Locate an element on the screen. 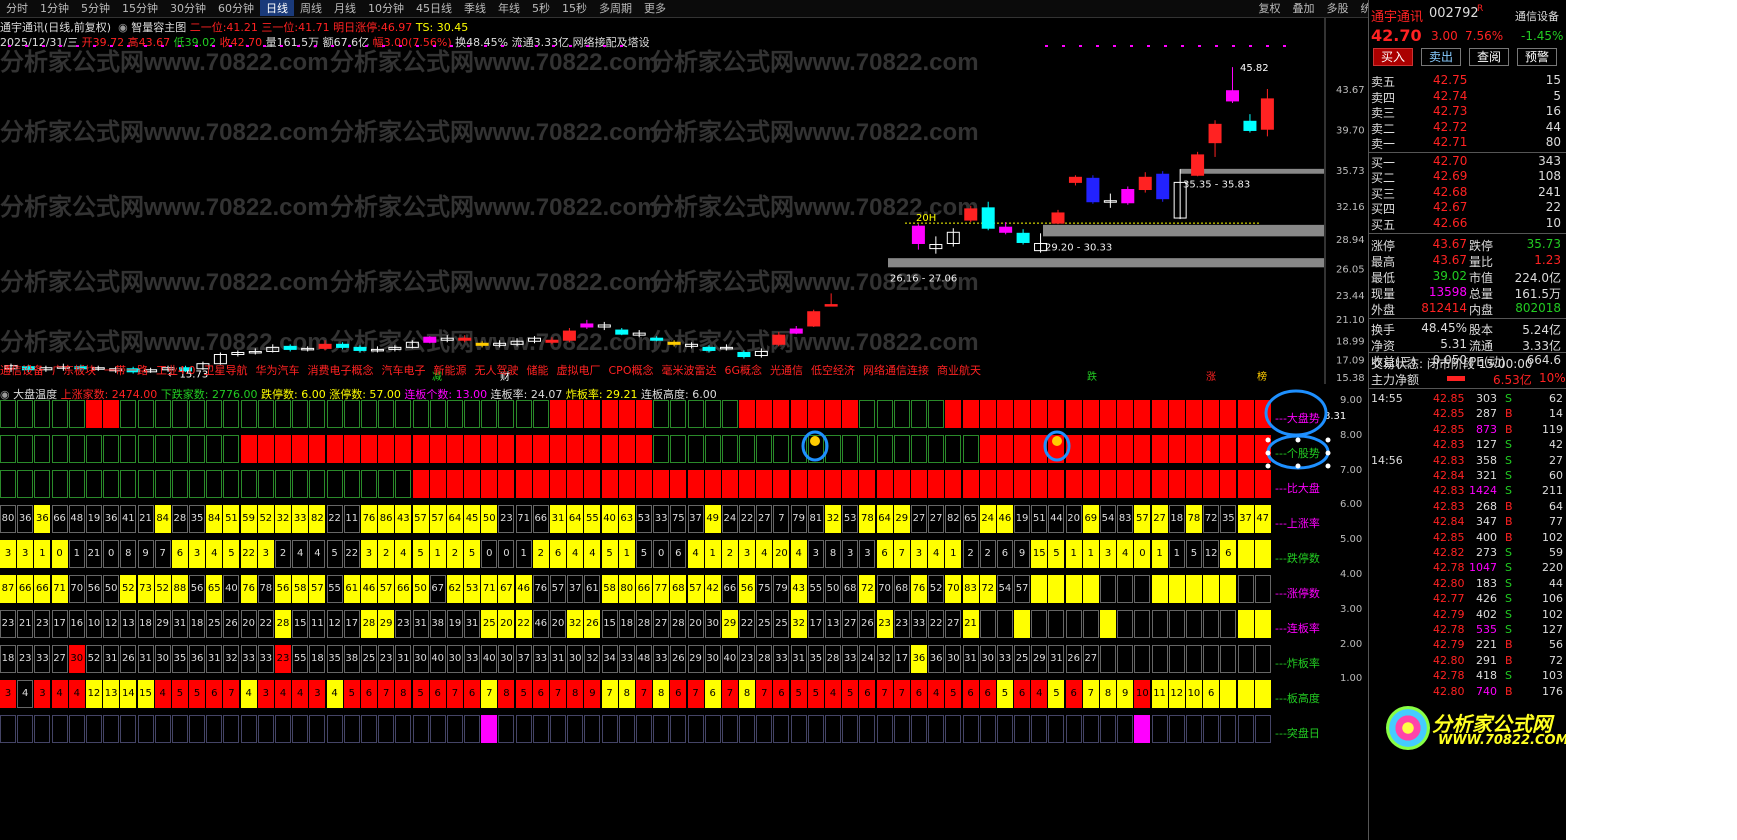  ask-row: 卖二 42.72 44 is located at coordinates (1467, 128).